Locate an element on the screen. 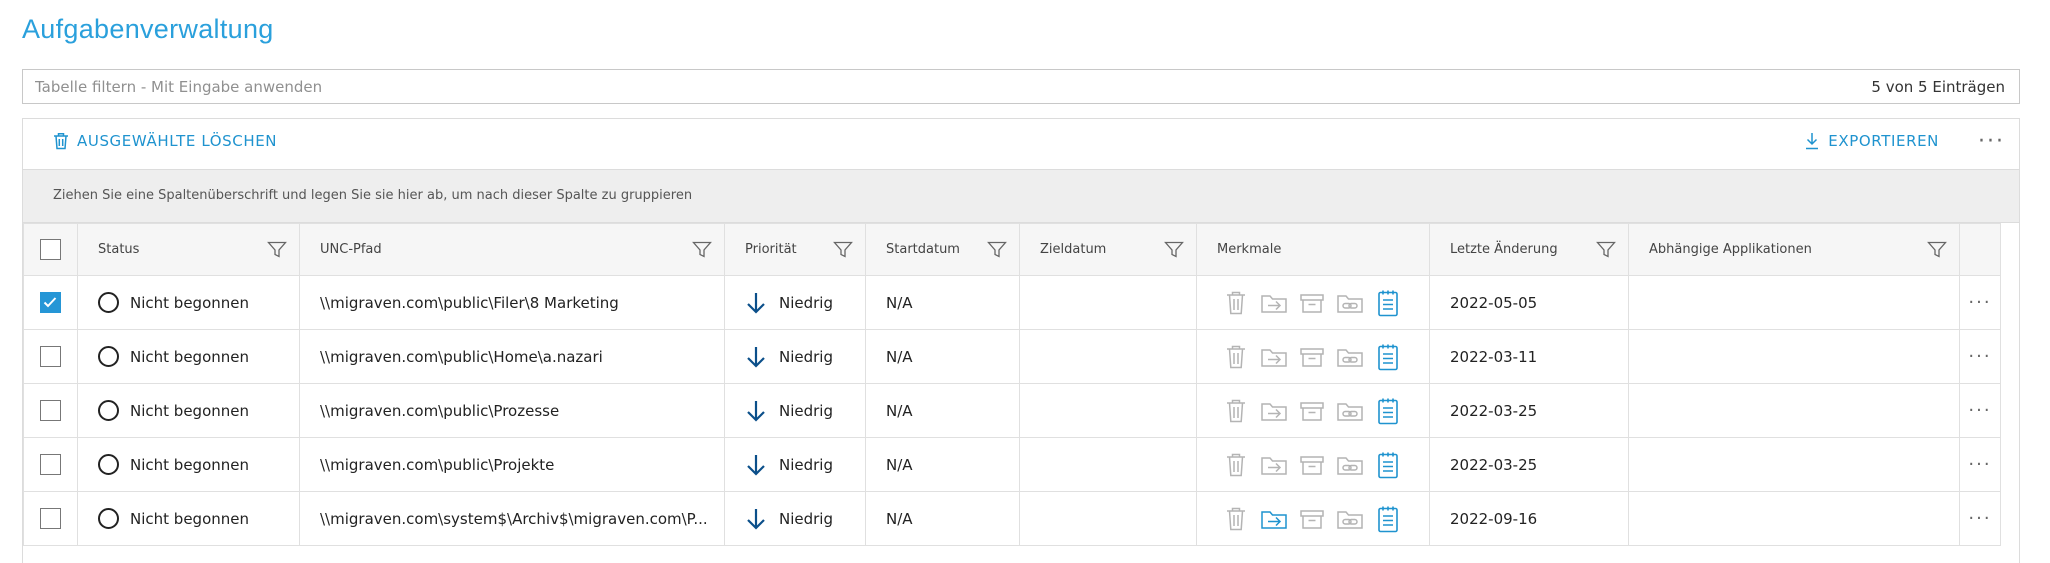 The width and height of the screenshot is (2050, 563). table-filter-bar: 5 von 5 Einträgen is located at coordinates (1021, 86).